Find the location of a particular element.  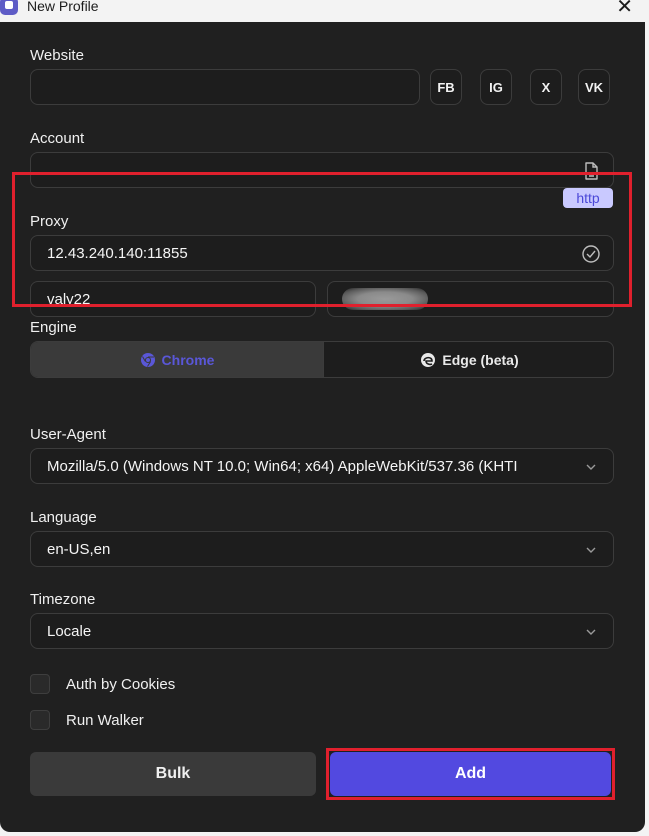

timezone-select: Locale is located at coordinates (322, 631).